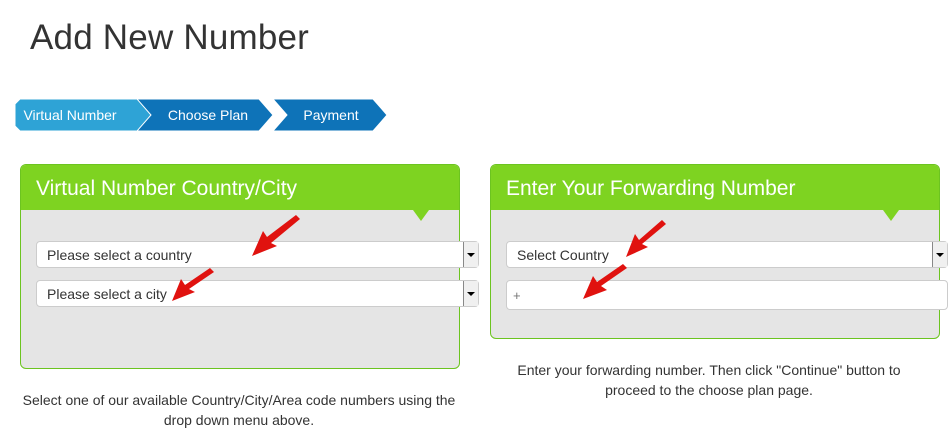  Describe the element at coordinates (119, 255) in the screenshot. I see `country-select-value: Please select a country` at that location.